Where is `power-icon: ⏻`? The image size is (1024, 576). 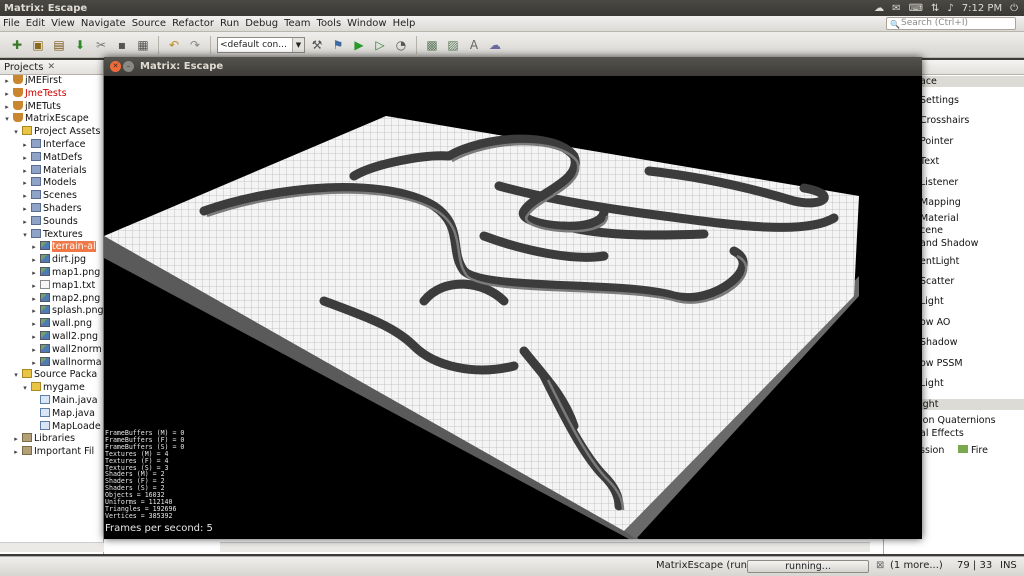 power-icon: ⏻ is located at coordinates (1014, 8).